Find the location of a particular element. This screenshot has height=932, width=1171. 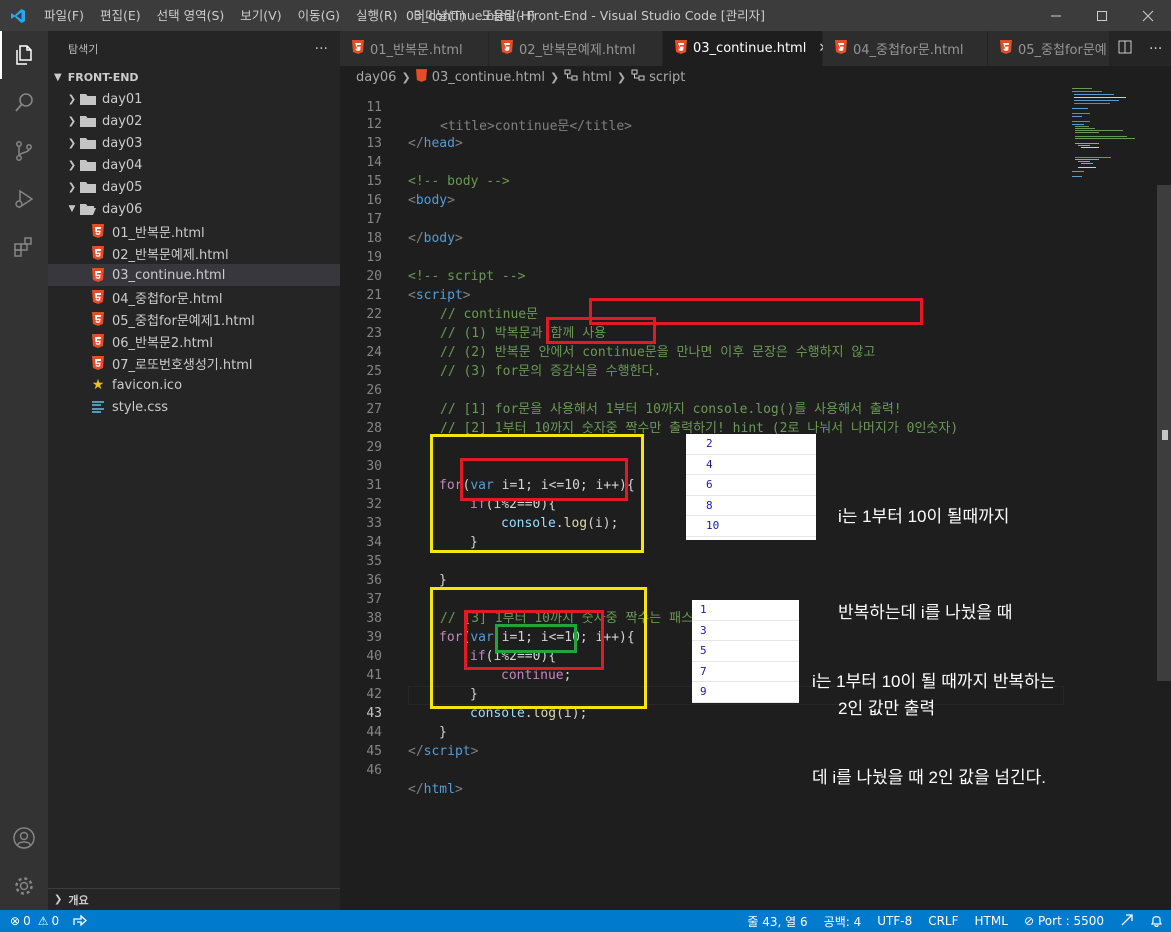

menu-selection: 선택 영역(S) is located at coordinates (191, 15).